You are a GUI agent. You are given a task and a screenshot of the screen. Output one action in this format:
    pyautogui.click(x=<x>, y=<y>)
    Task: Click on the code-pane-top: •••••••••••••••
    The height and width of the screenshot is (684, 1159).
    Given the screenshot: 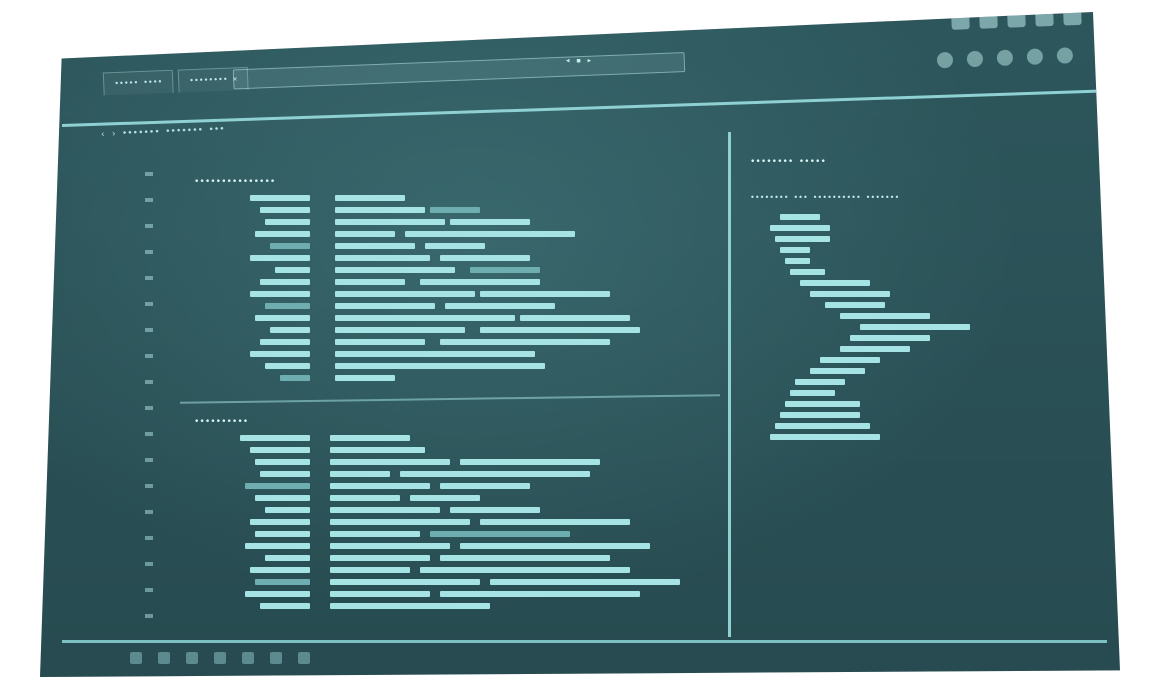 What is the action you would take?
    pyautogui.click(x=450, y=287)
    